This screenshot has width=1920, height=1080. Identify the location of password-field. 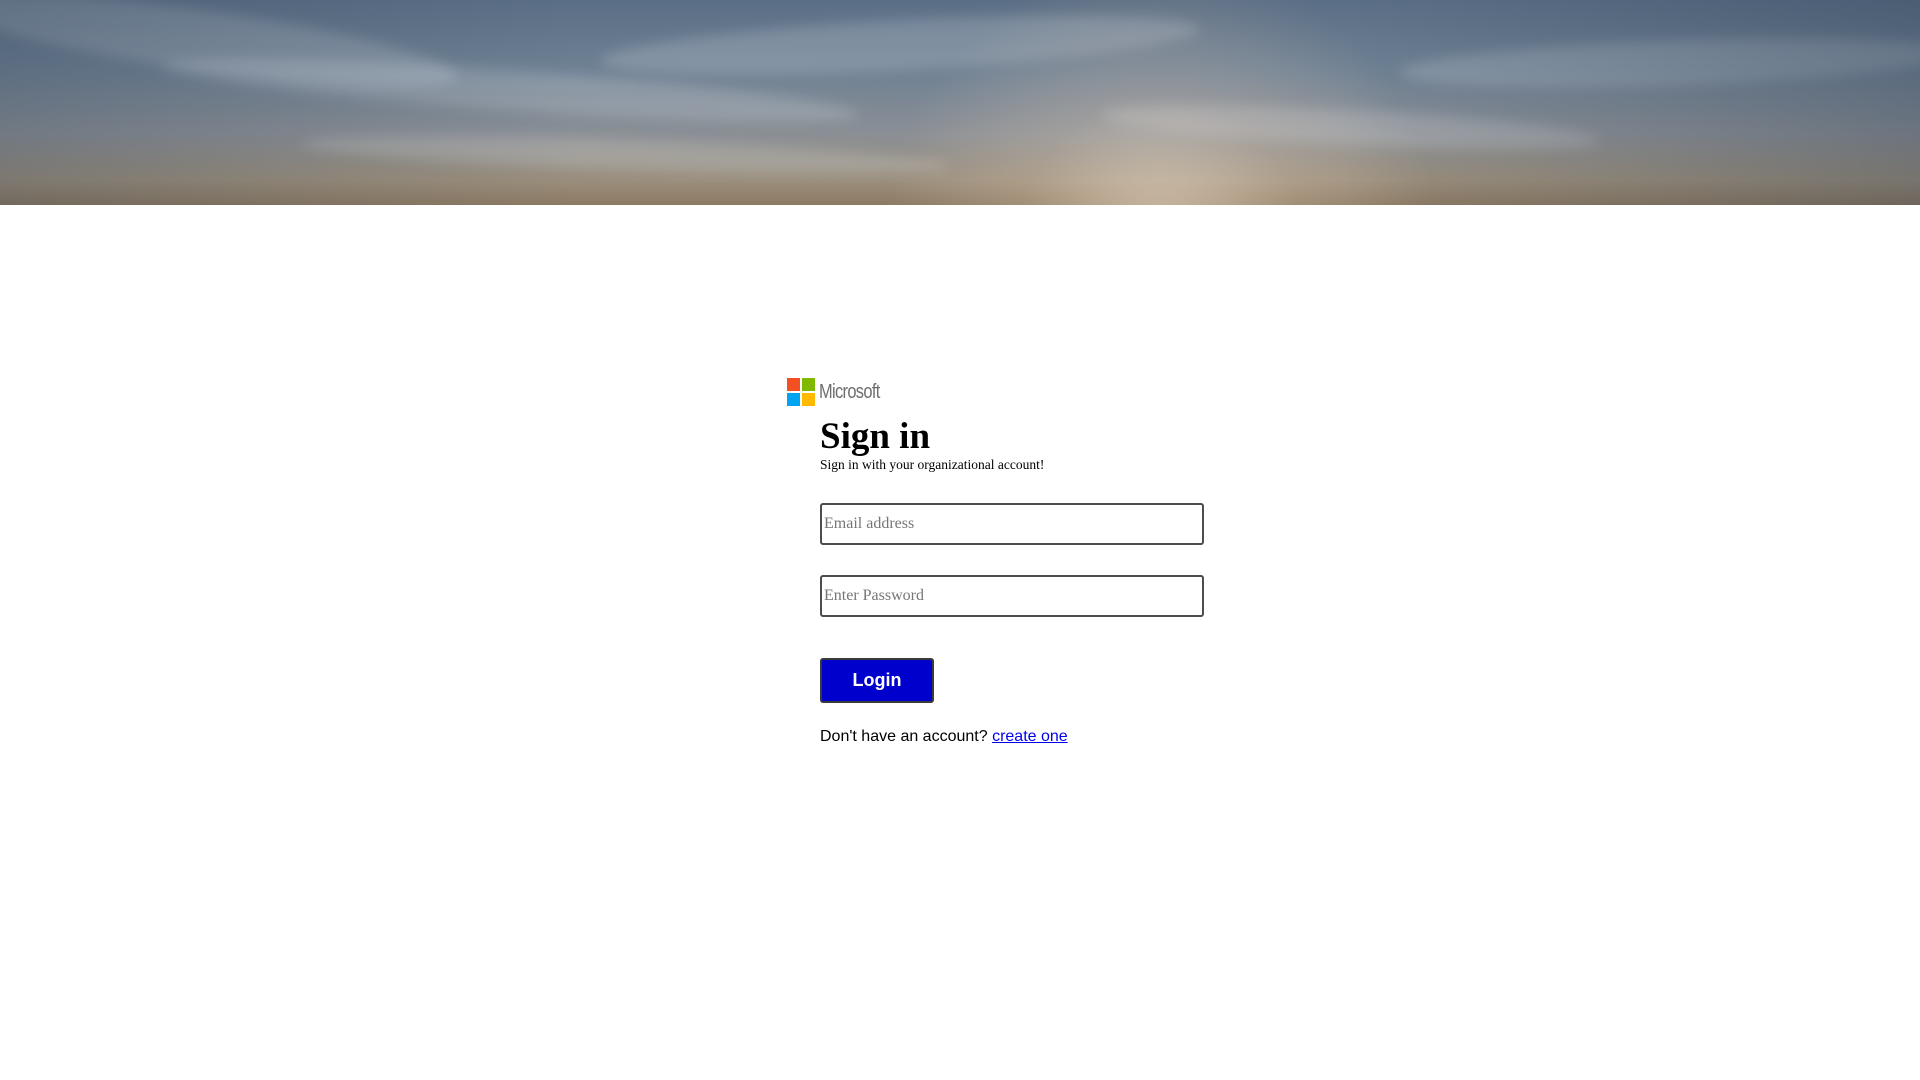
(1012, 596).